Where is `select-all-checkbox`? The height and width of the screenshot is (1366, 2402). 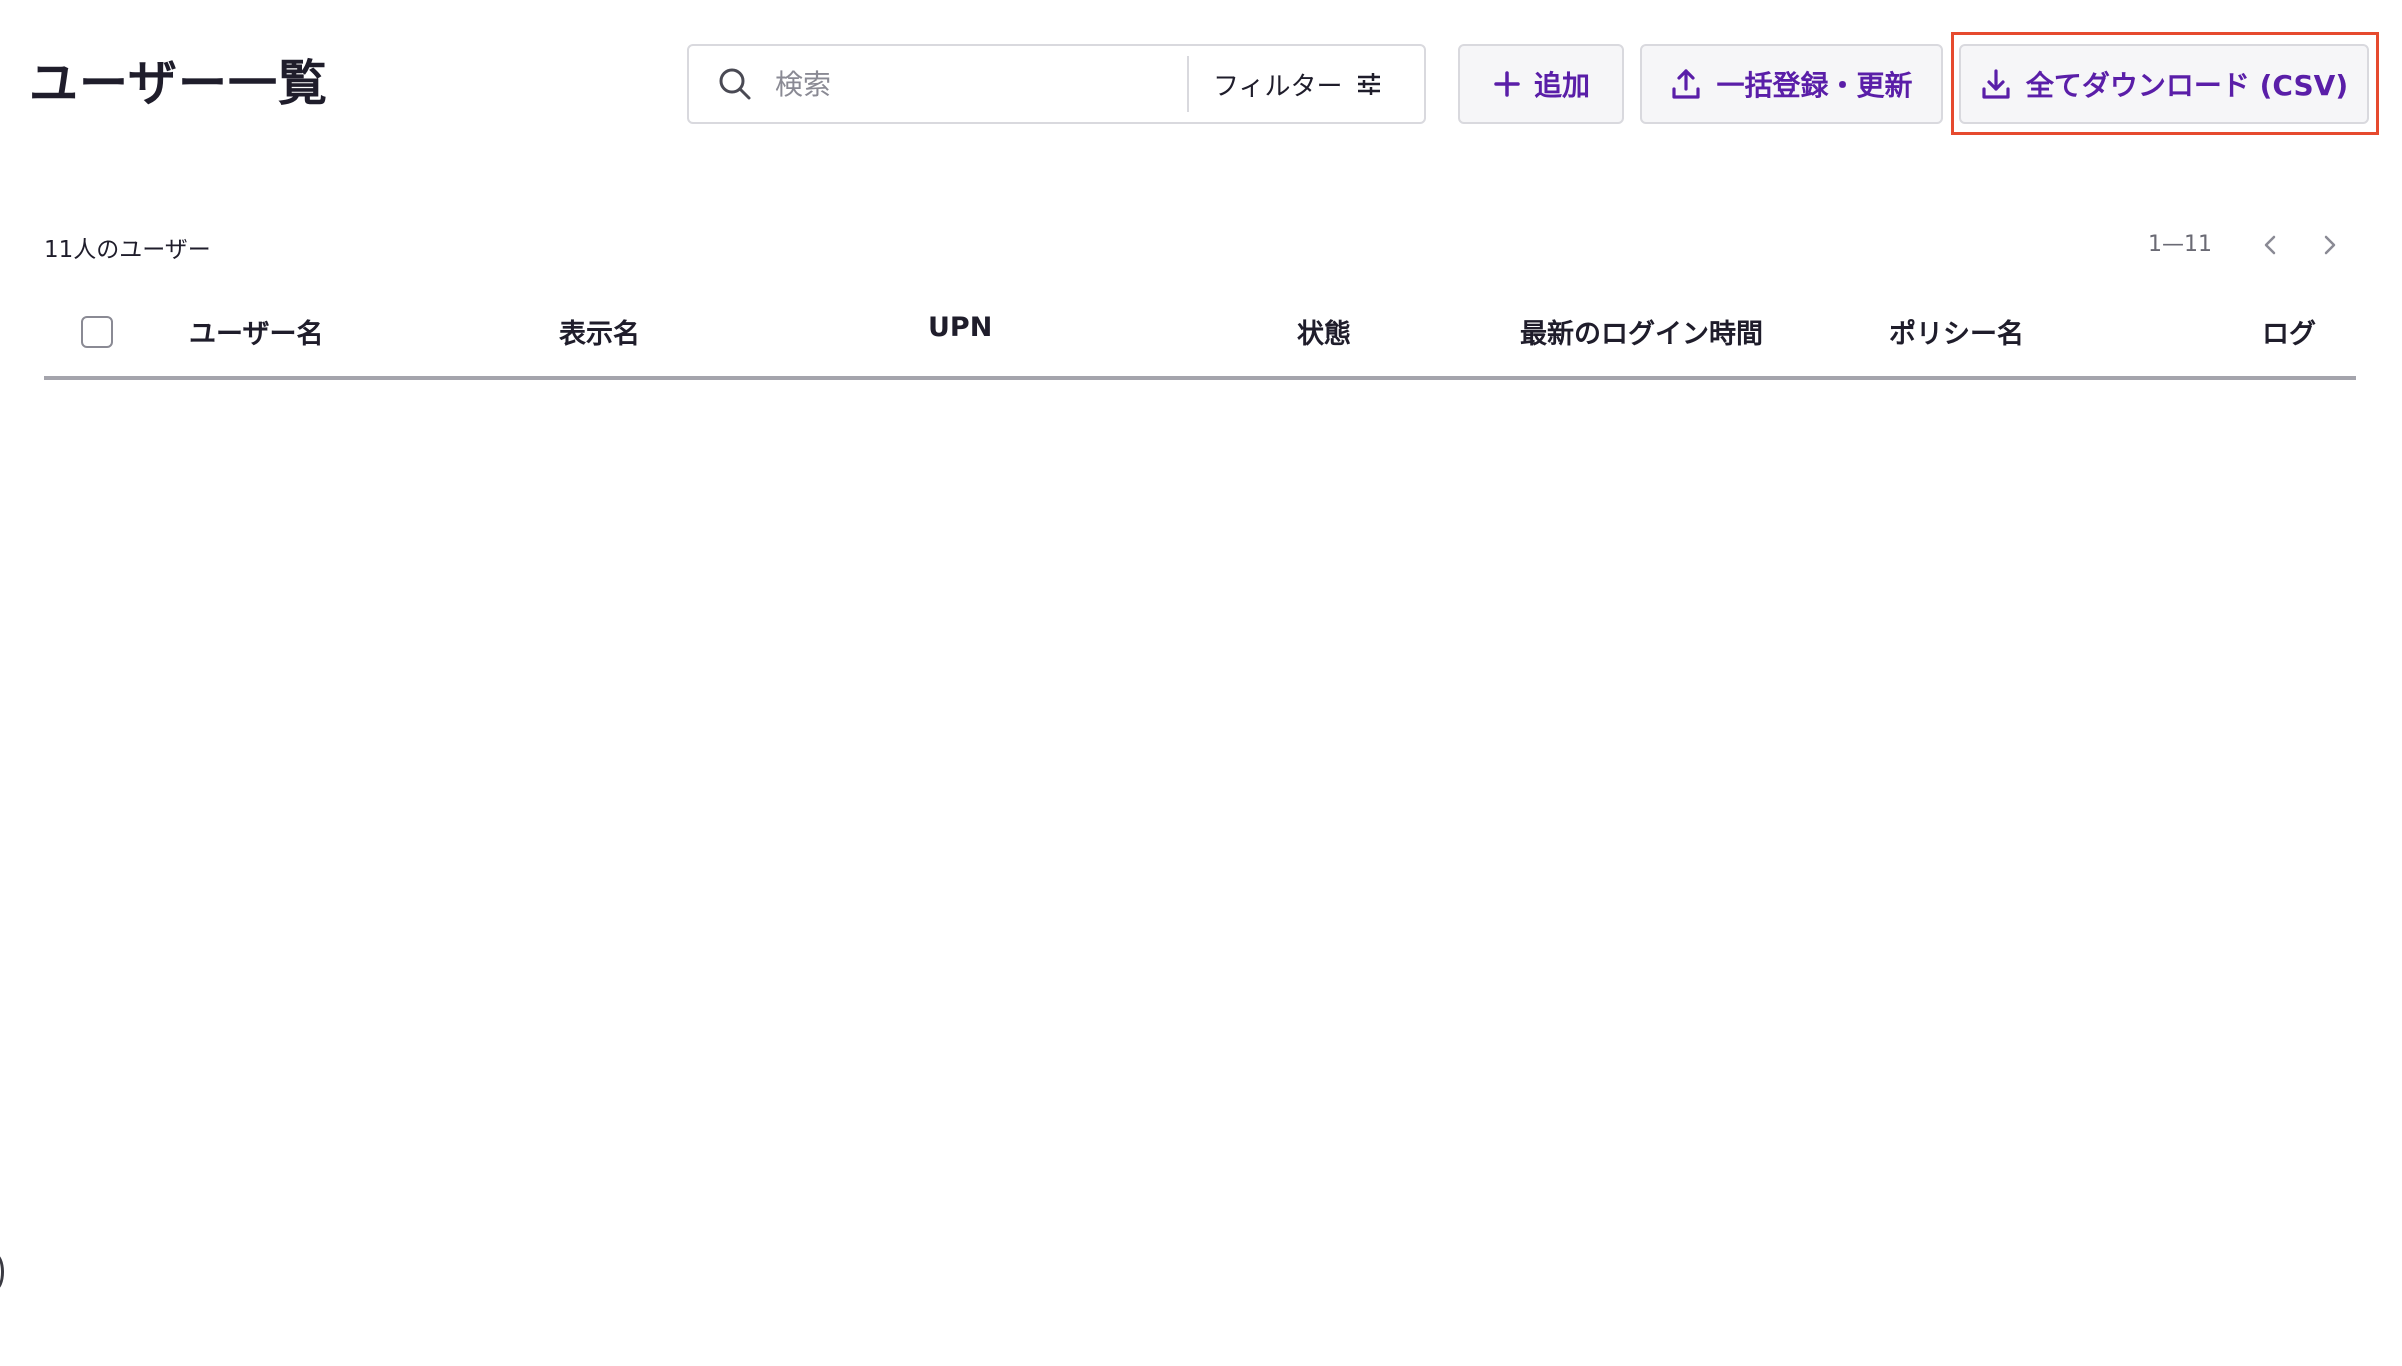 select-all-checkbox is located at coordinates (97, 332).